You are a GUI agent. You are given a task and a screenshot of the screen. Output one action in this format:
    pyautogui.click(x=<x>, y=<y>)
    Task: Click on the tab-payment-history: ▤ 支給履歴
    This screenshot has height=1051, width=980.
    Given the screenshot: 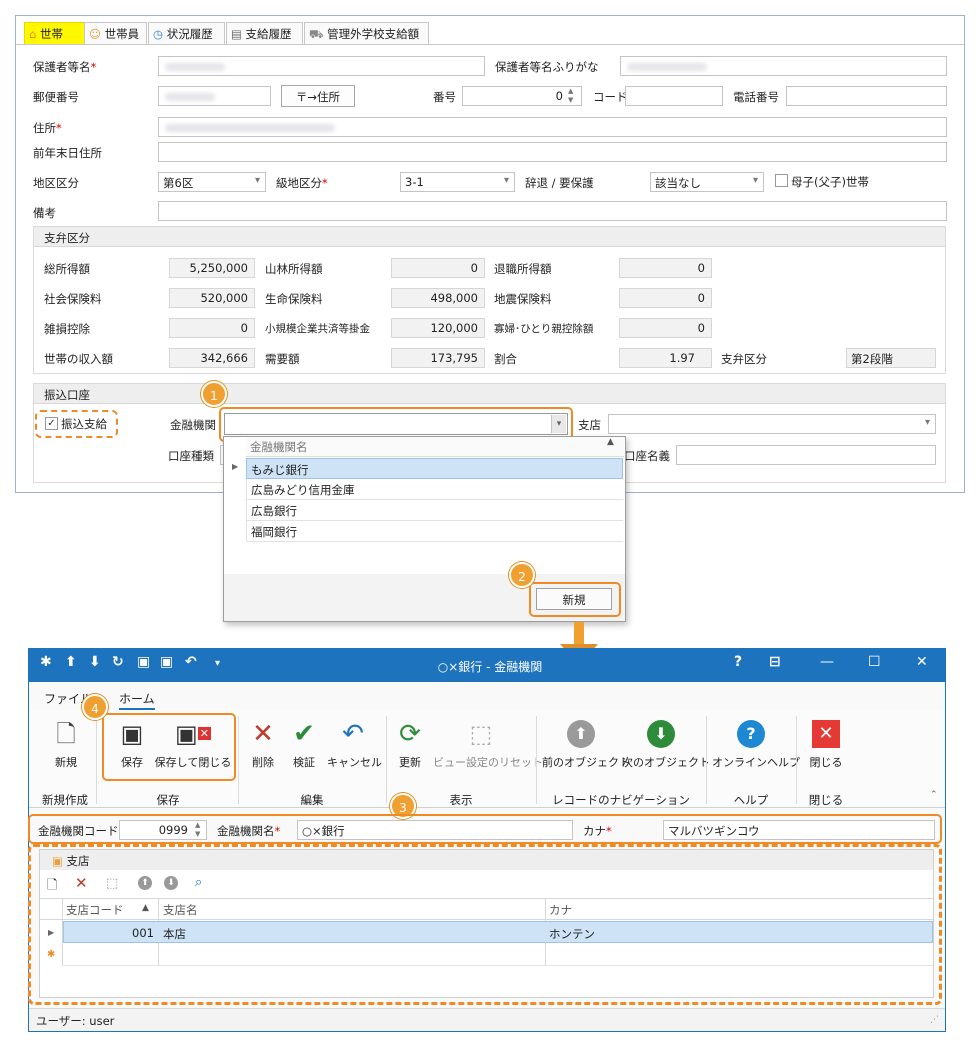 What is the action you would take?
    pyautogui.click(x=264, y=33)
    